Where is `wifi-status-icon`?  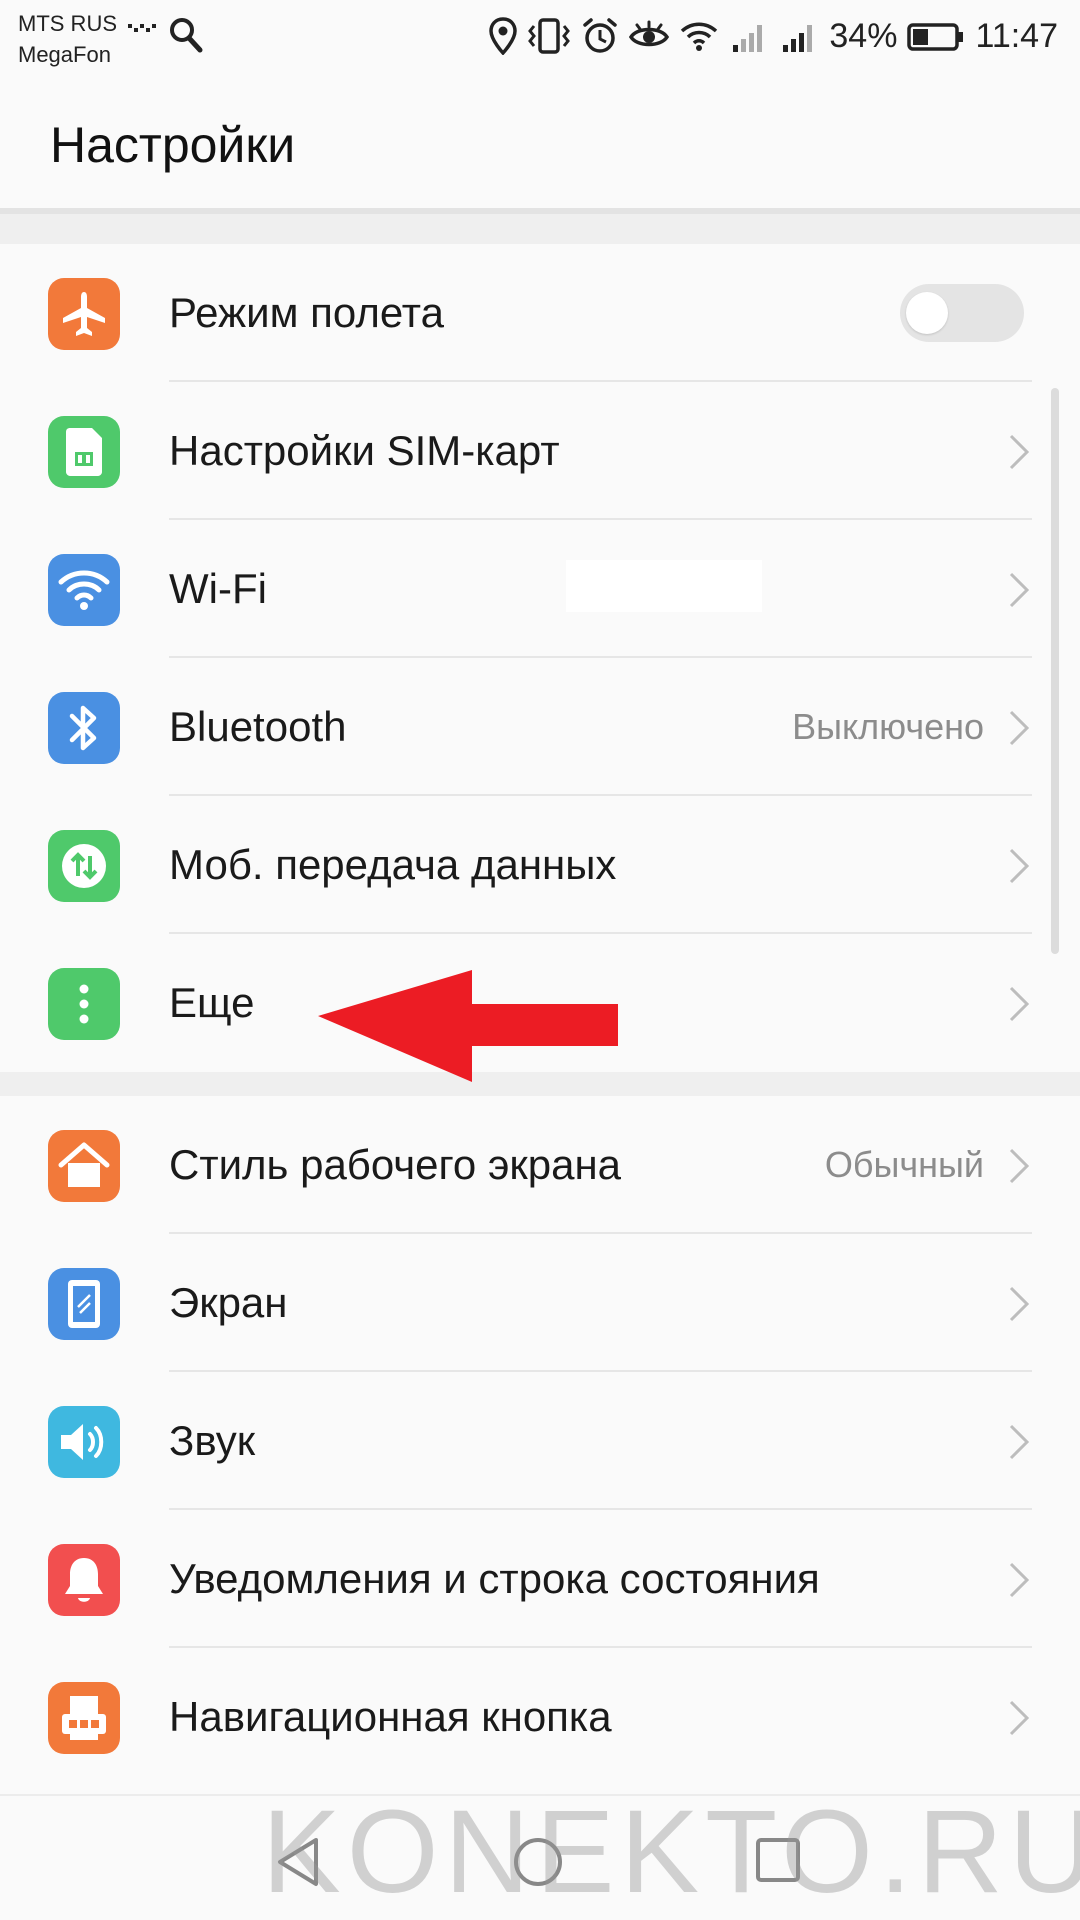 wifi-status-icon is located at coordinates (699, 36).